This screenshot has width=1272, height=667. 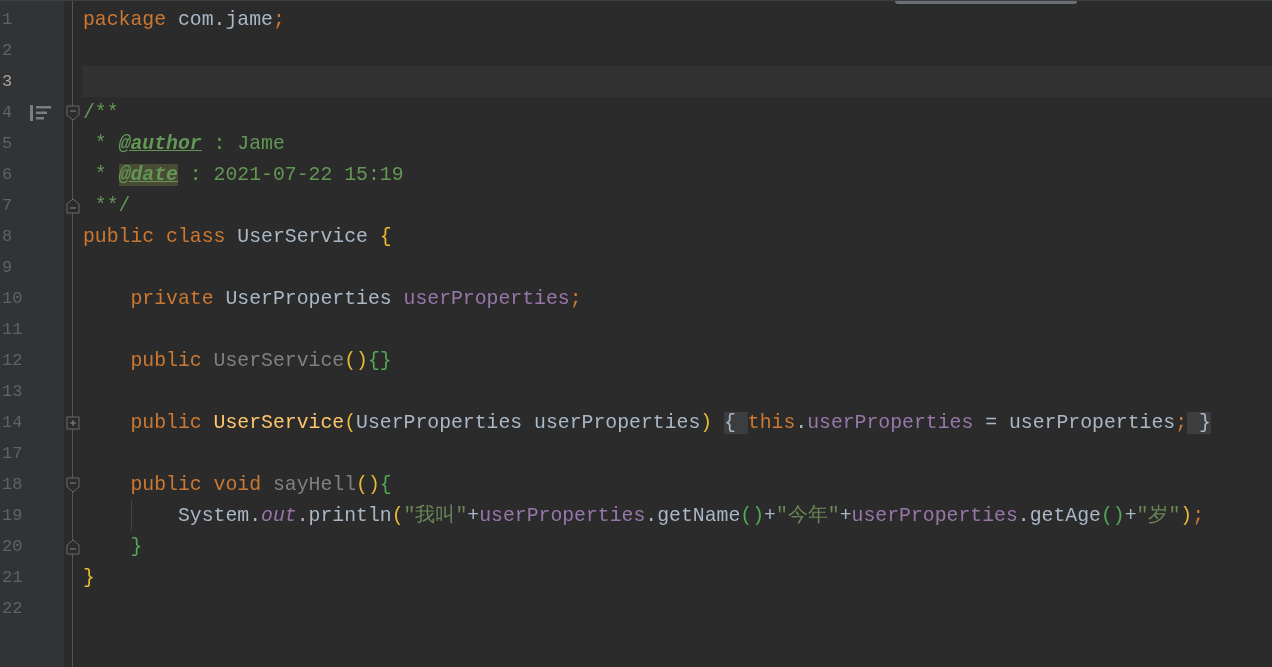 What do you see at coordinates (184, 20) in the screenshot?
I see `code-line: package com.jame;` at bounding box center [184, 20].